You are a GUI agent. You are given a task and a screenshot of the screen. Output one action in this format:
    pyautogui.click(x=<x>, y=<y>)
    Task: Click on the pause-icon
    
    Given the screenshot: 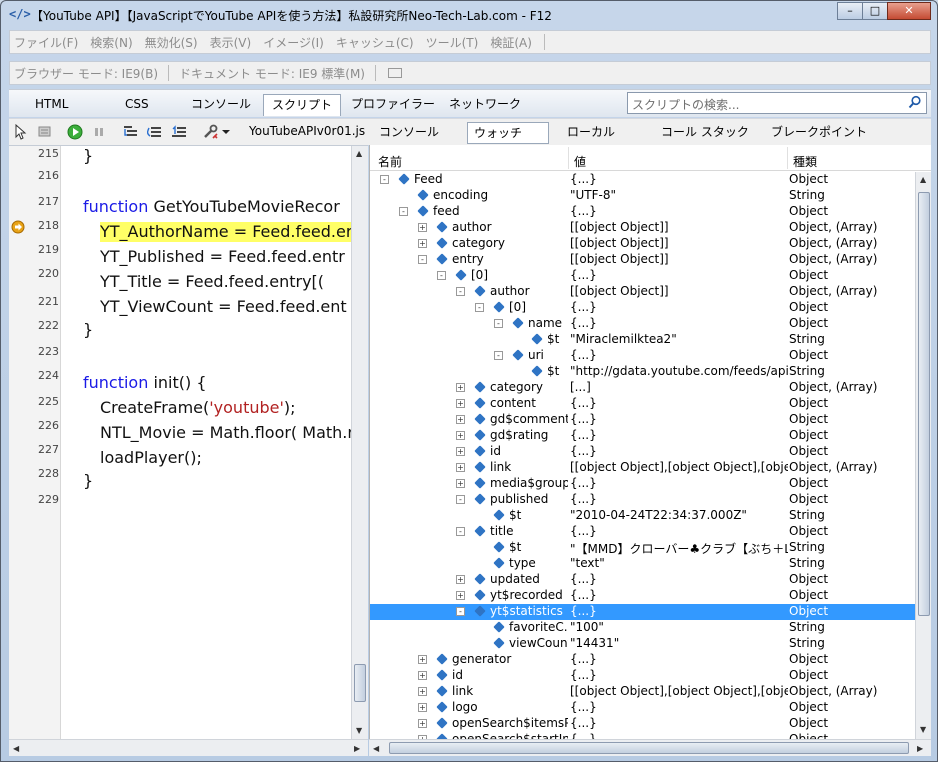 What is the action you would take?
    pyautogui.click(x=99, y=132)
    